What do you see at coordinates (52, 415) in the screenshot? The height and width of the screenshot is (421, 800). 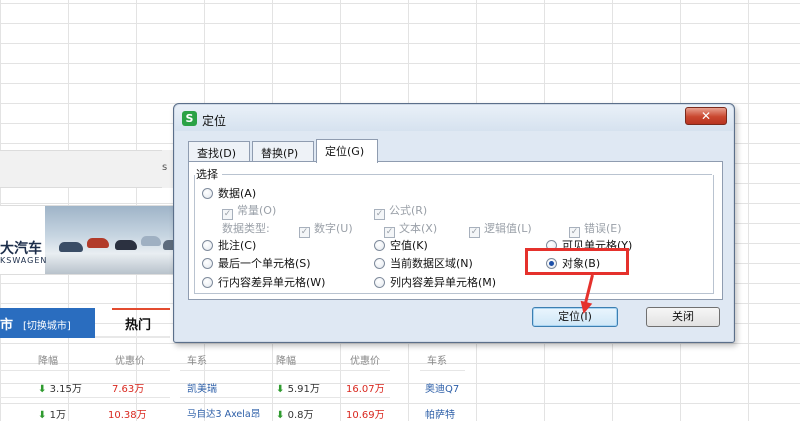 I see `table-row: ⬇ 1万` at bounding box center [52, 415].